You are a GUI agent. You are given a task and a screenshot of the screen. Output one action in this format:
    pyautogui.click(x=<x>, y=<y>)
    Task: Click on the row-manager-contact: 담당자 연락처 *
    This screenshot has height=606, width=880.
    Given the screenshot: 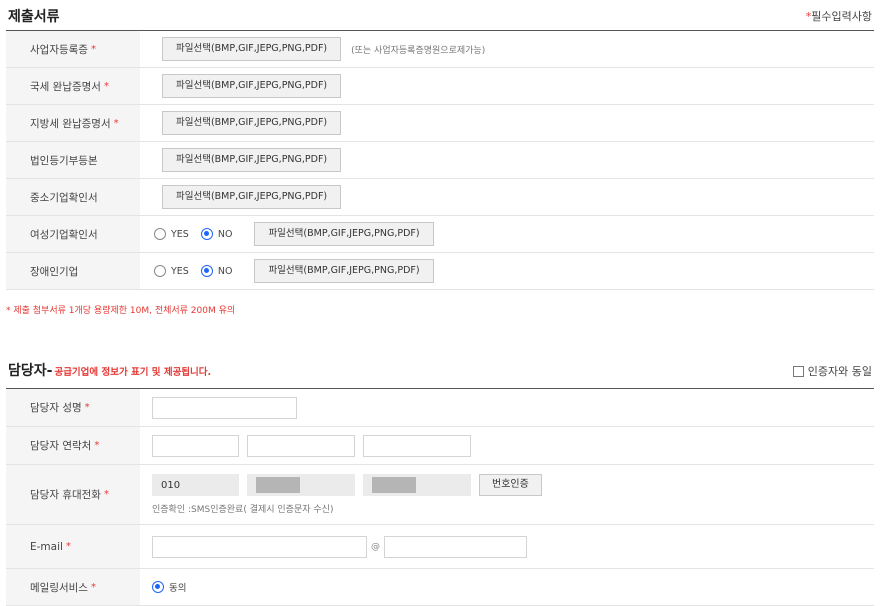 What is the action you would take?
    pyautogui.click(x=440, y=446)
    